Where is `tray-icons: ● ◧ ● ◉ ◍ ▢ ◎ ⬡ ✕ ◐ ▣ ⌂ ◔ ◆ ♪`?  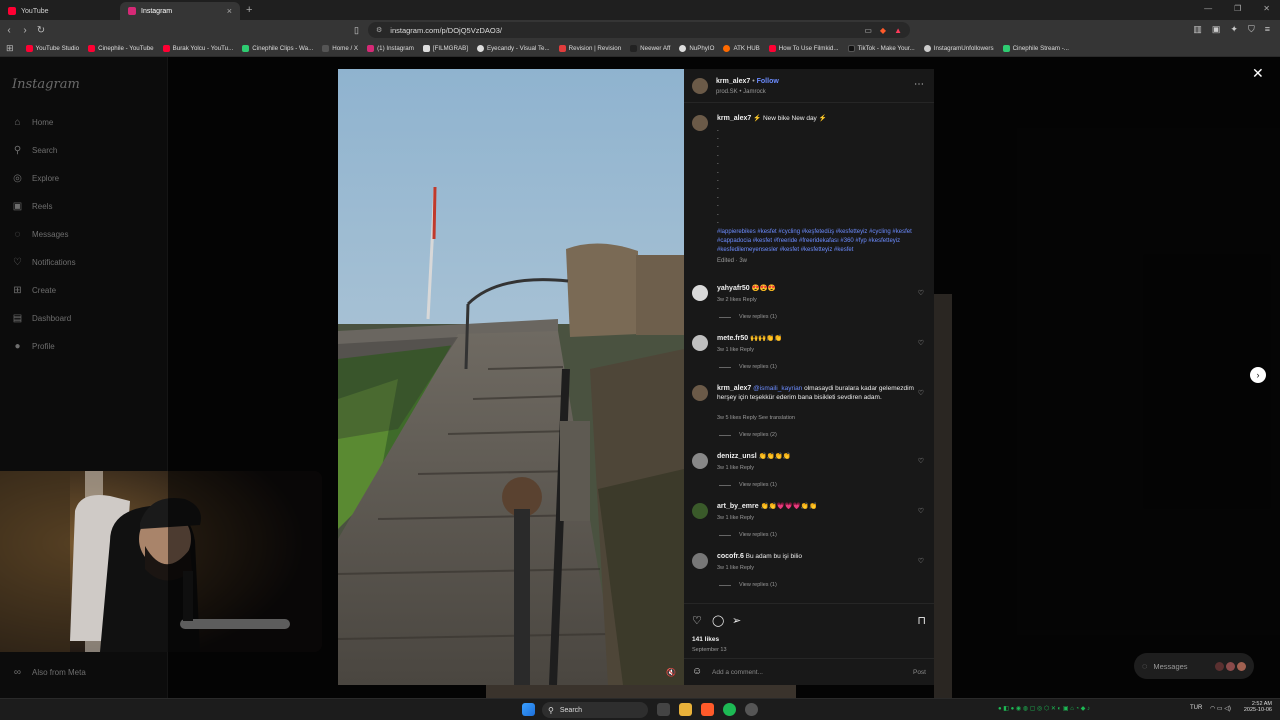
tray-icons: ● ◧ ● ◉ ◍ ▢ ◎ ⬡ ✕ ◐ ▣ ⌂ ◔ ◆ ♪ is located at coordinates (1044, 708).